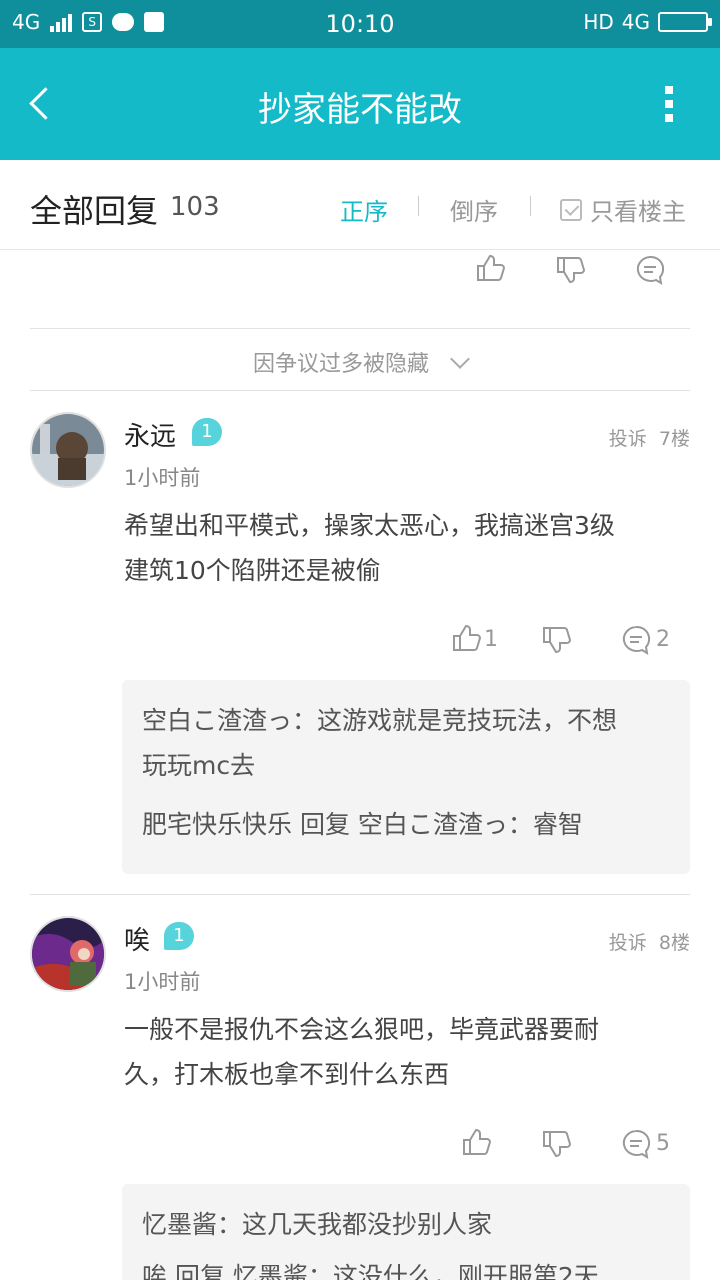 The height and width of the screenshot is (1280, 720). What do you see at coordinates (340, 364) in the screenshot?
I see `hidden-replies-label: 因争议过多被隐藏` at bounding box center [340, 364].